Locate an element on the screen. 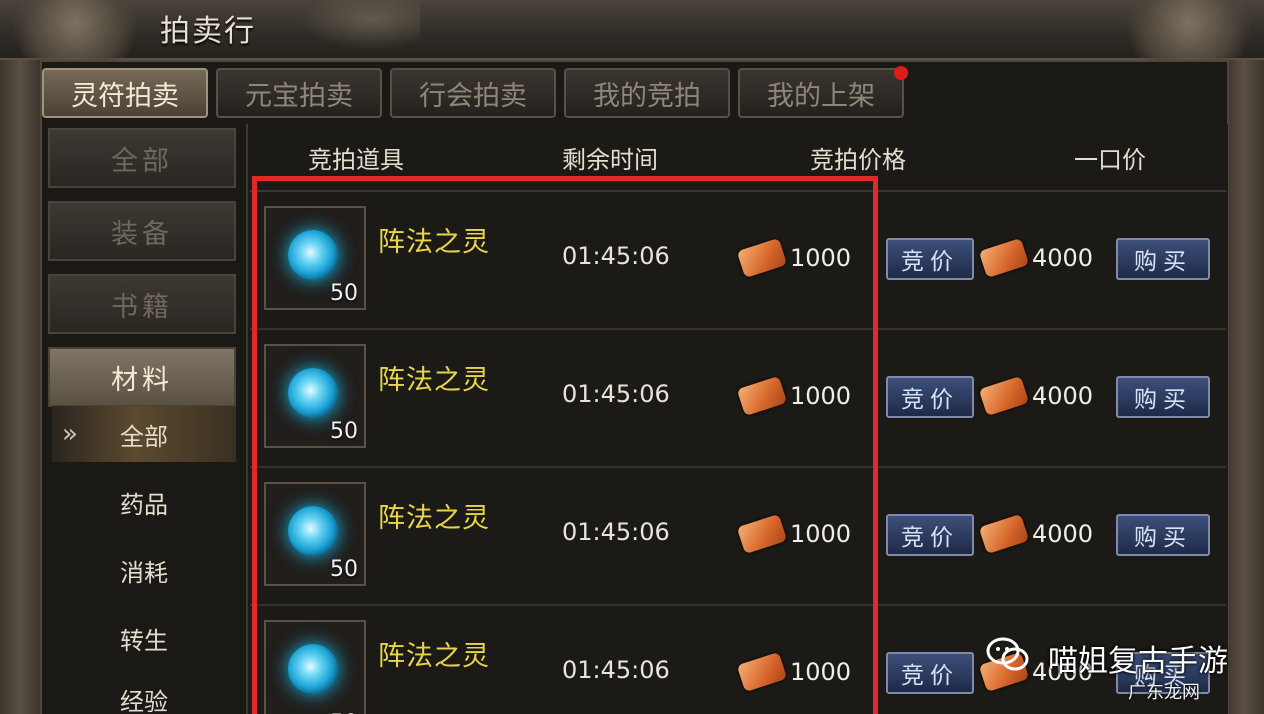 This screenshot has width=1264, height=714. notification-dot is located at coordinates (901, 73).